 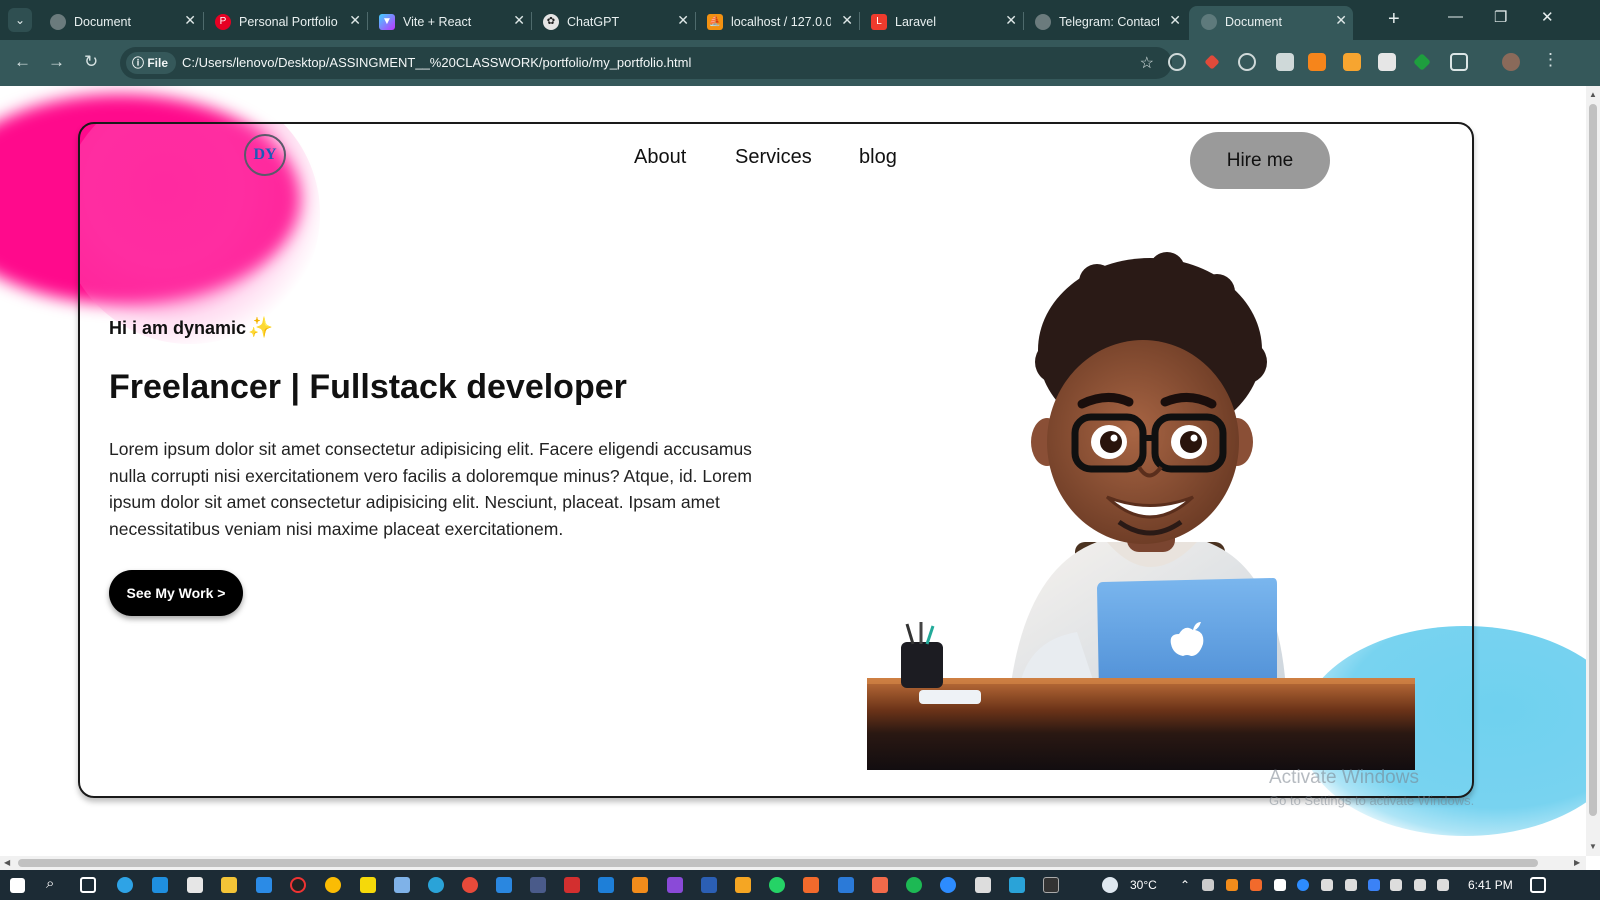 I want to click on weather-icon, so click(x=1110, y=885).